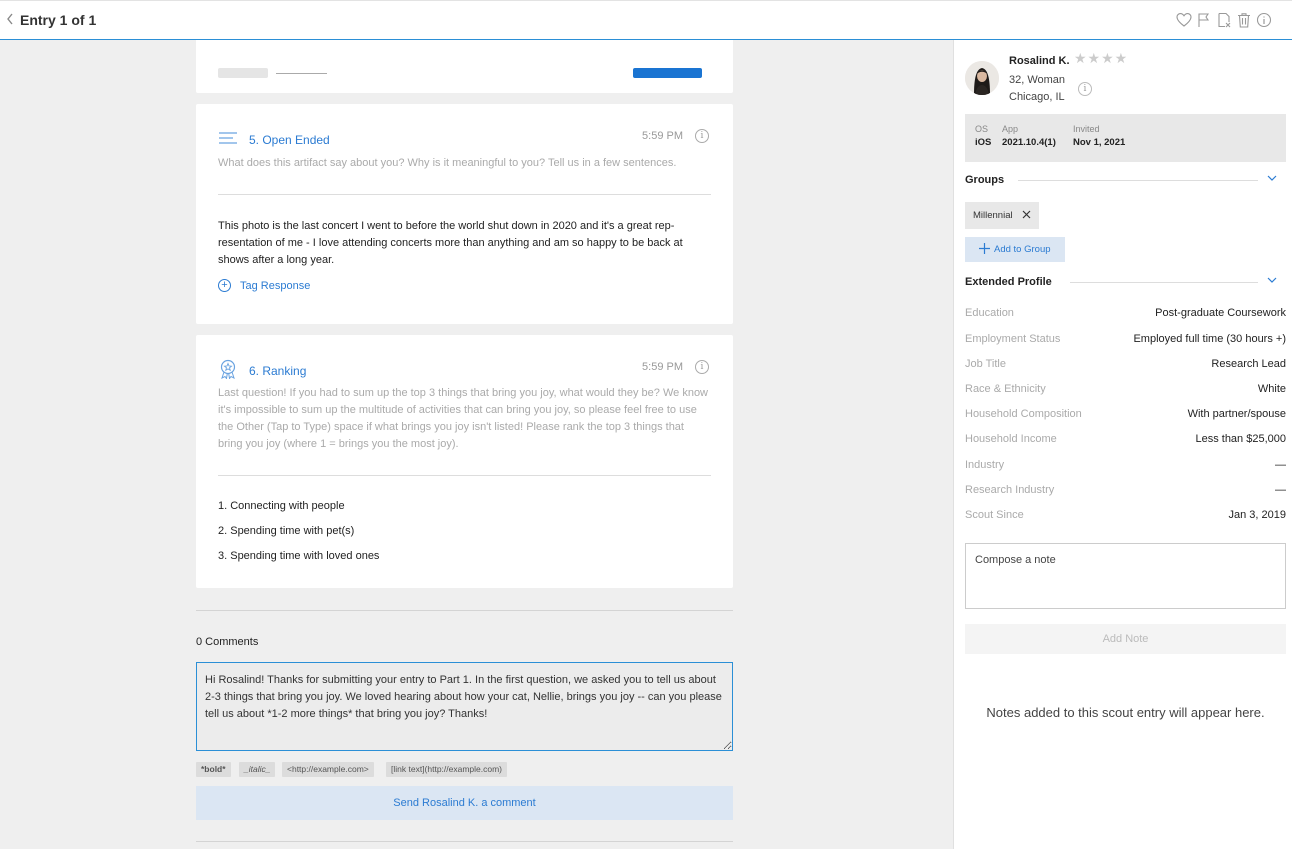 The image size is (1292, 849). Describe the element at coordinates (1125, 389) in the screenshot. I see `profile-row-race: Race & Ethnicity White` at that location.